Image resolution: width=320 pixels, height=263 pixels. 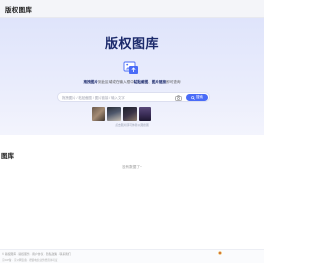 I want to click on results-section-title: 图库, so click(x=7, y=156).